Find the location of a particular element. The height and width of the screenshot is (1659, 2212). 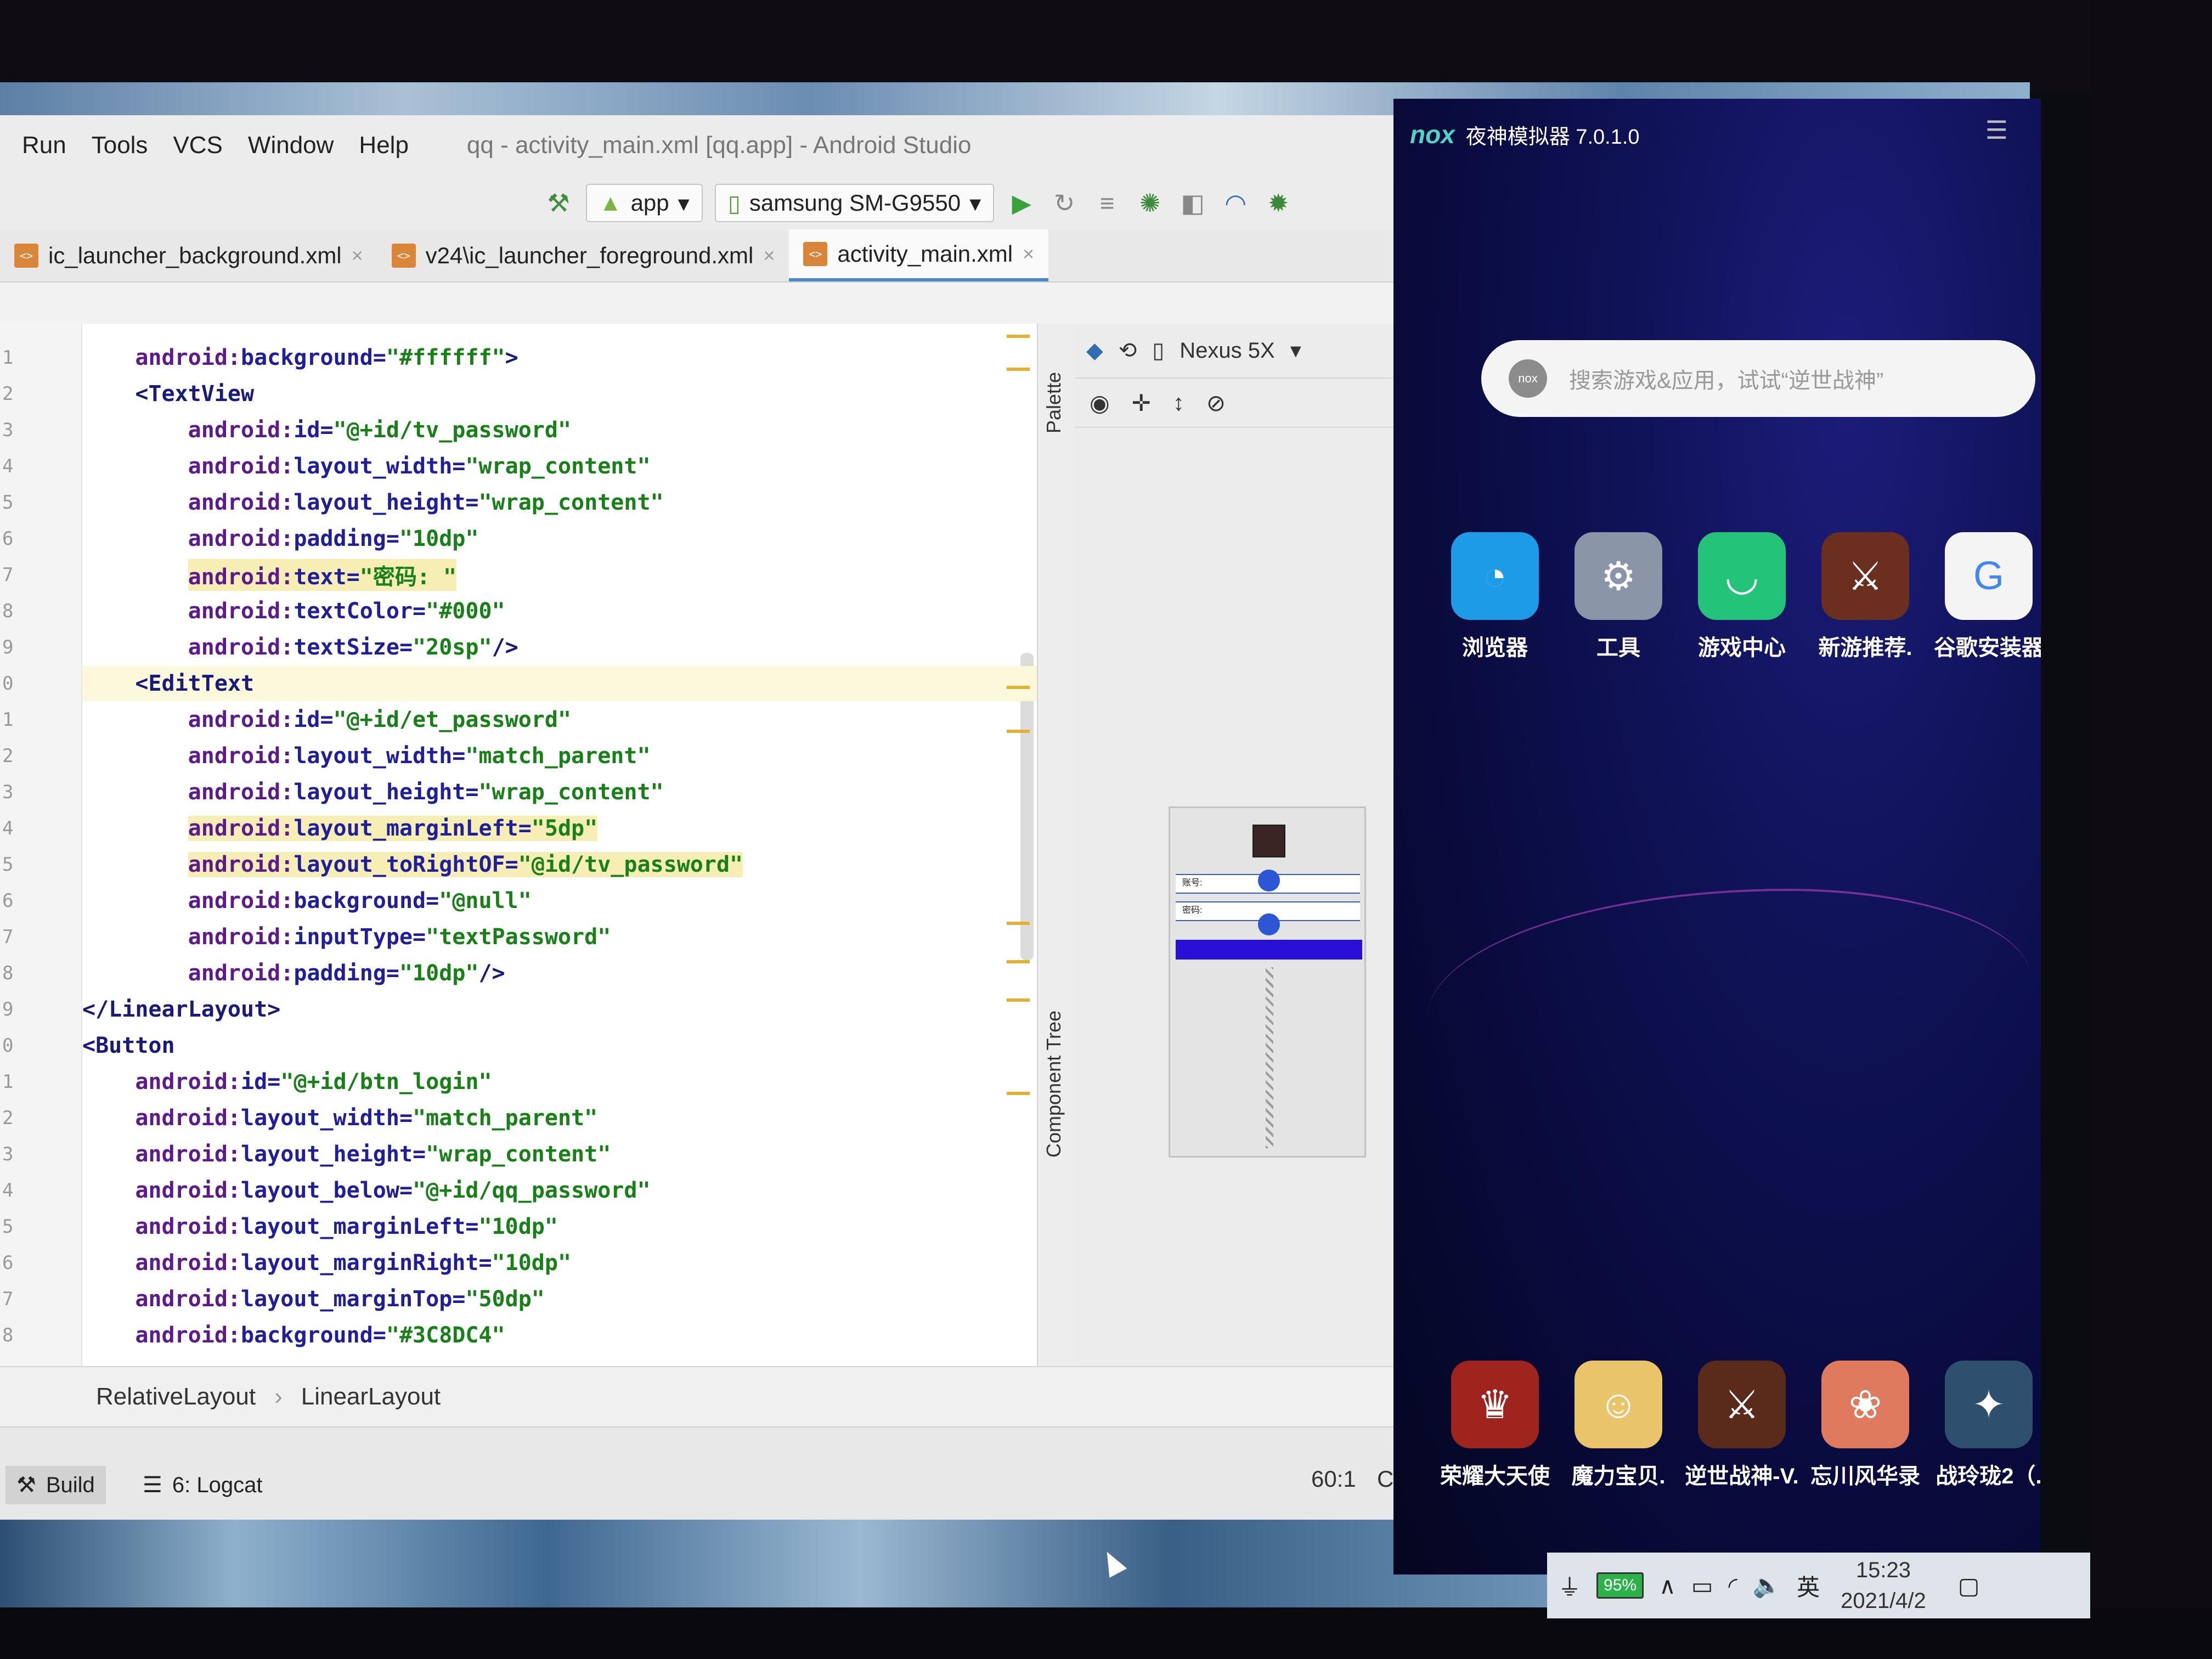

code-line: android:id="@+id/tv_password" is located at coordinates (326, 430).